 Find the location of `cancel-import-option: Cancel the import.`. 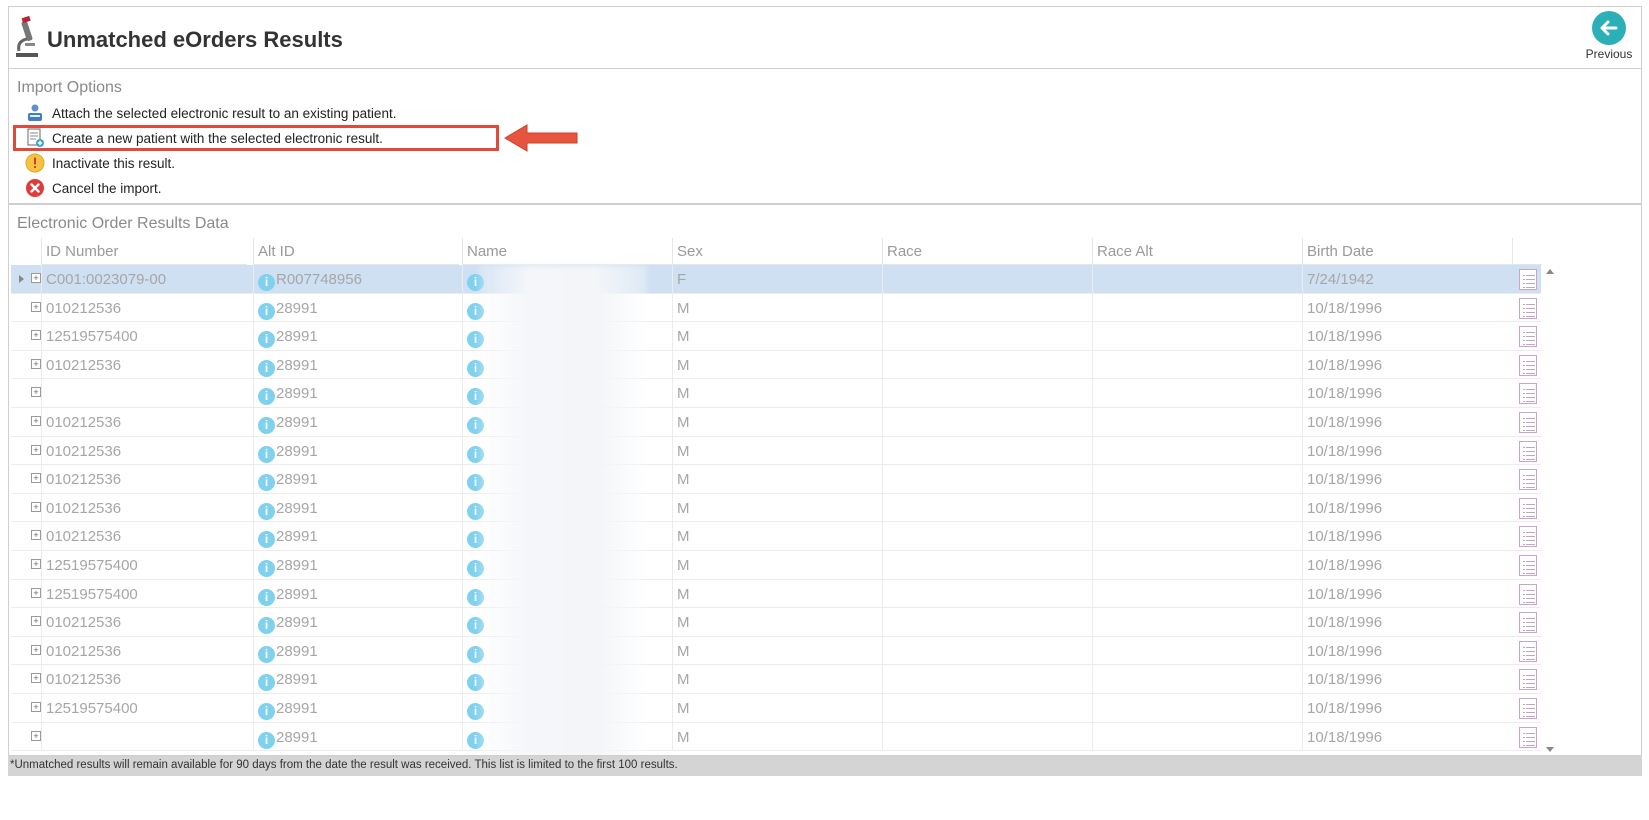

cancel-import-option: Cancel the import. is located at coordinates (93, 188).